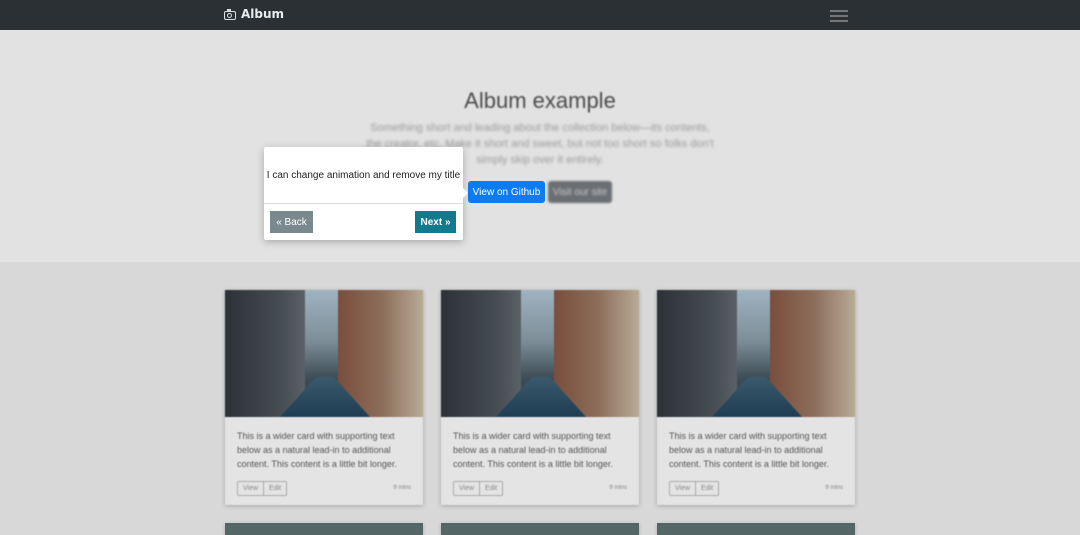 This screenshot has width=1080, height=535. I want to click on back-button: « Back, so click(291, 222).